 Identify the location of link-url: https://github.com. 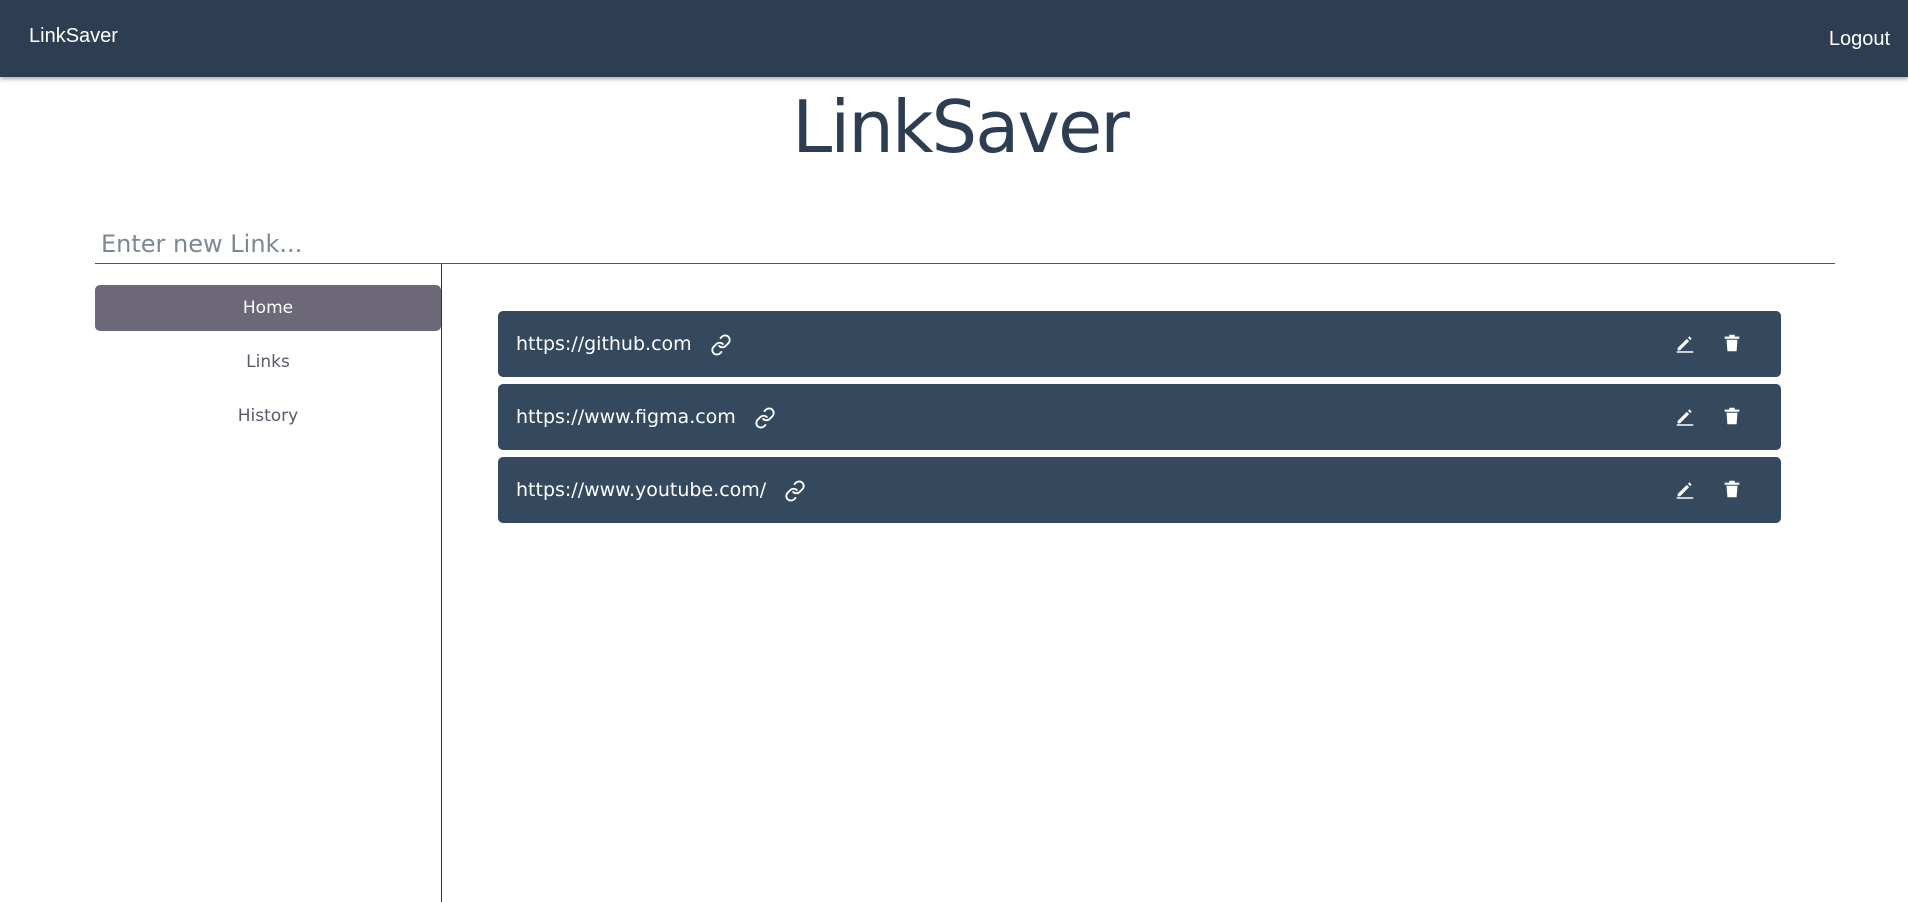
(604, 344).